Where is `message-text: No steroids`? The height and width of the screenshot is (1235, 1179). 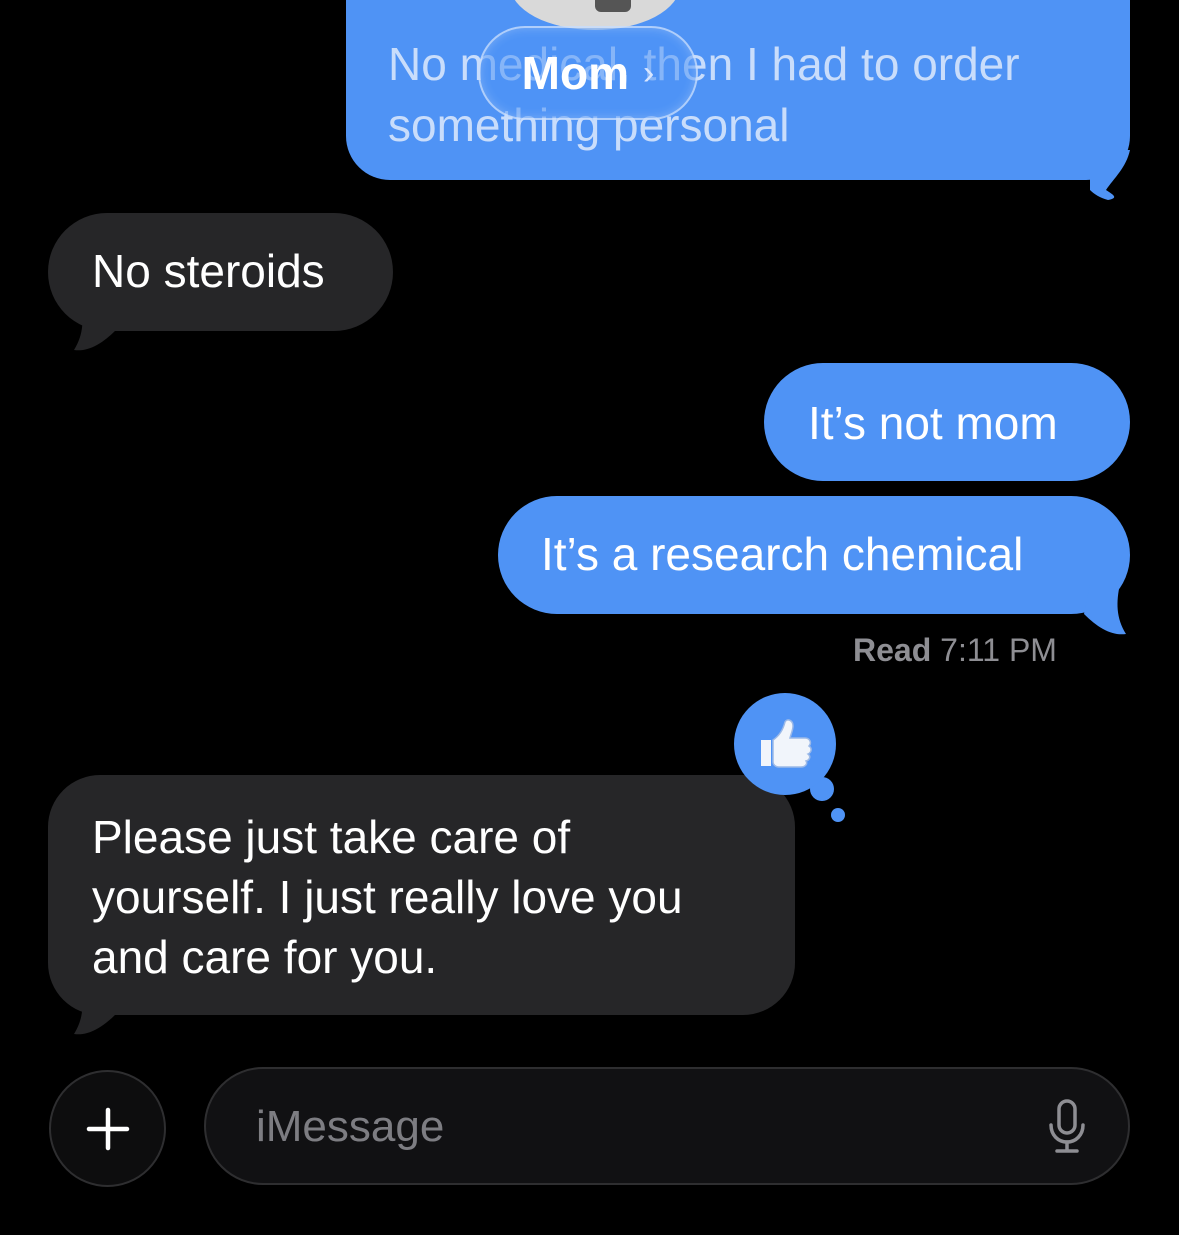 message-text: No steroids is located at coordinates (208, 271).